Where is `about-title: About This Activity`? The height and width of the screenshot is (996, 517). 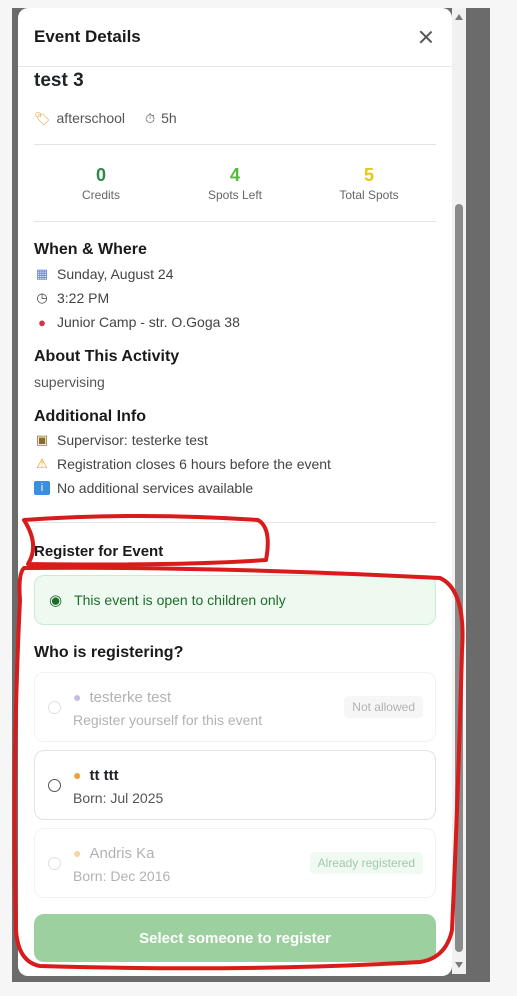
about-title: About This Activity is located at coordinates (107, 356).